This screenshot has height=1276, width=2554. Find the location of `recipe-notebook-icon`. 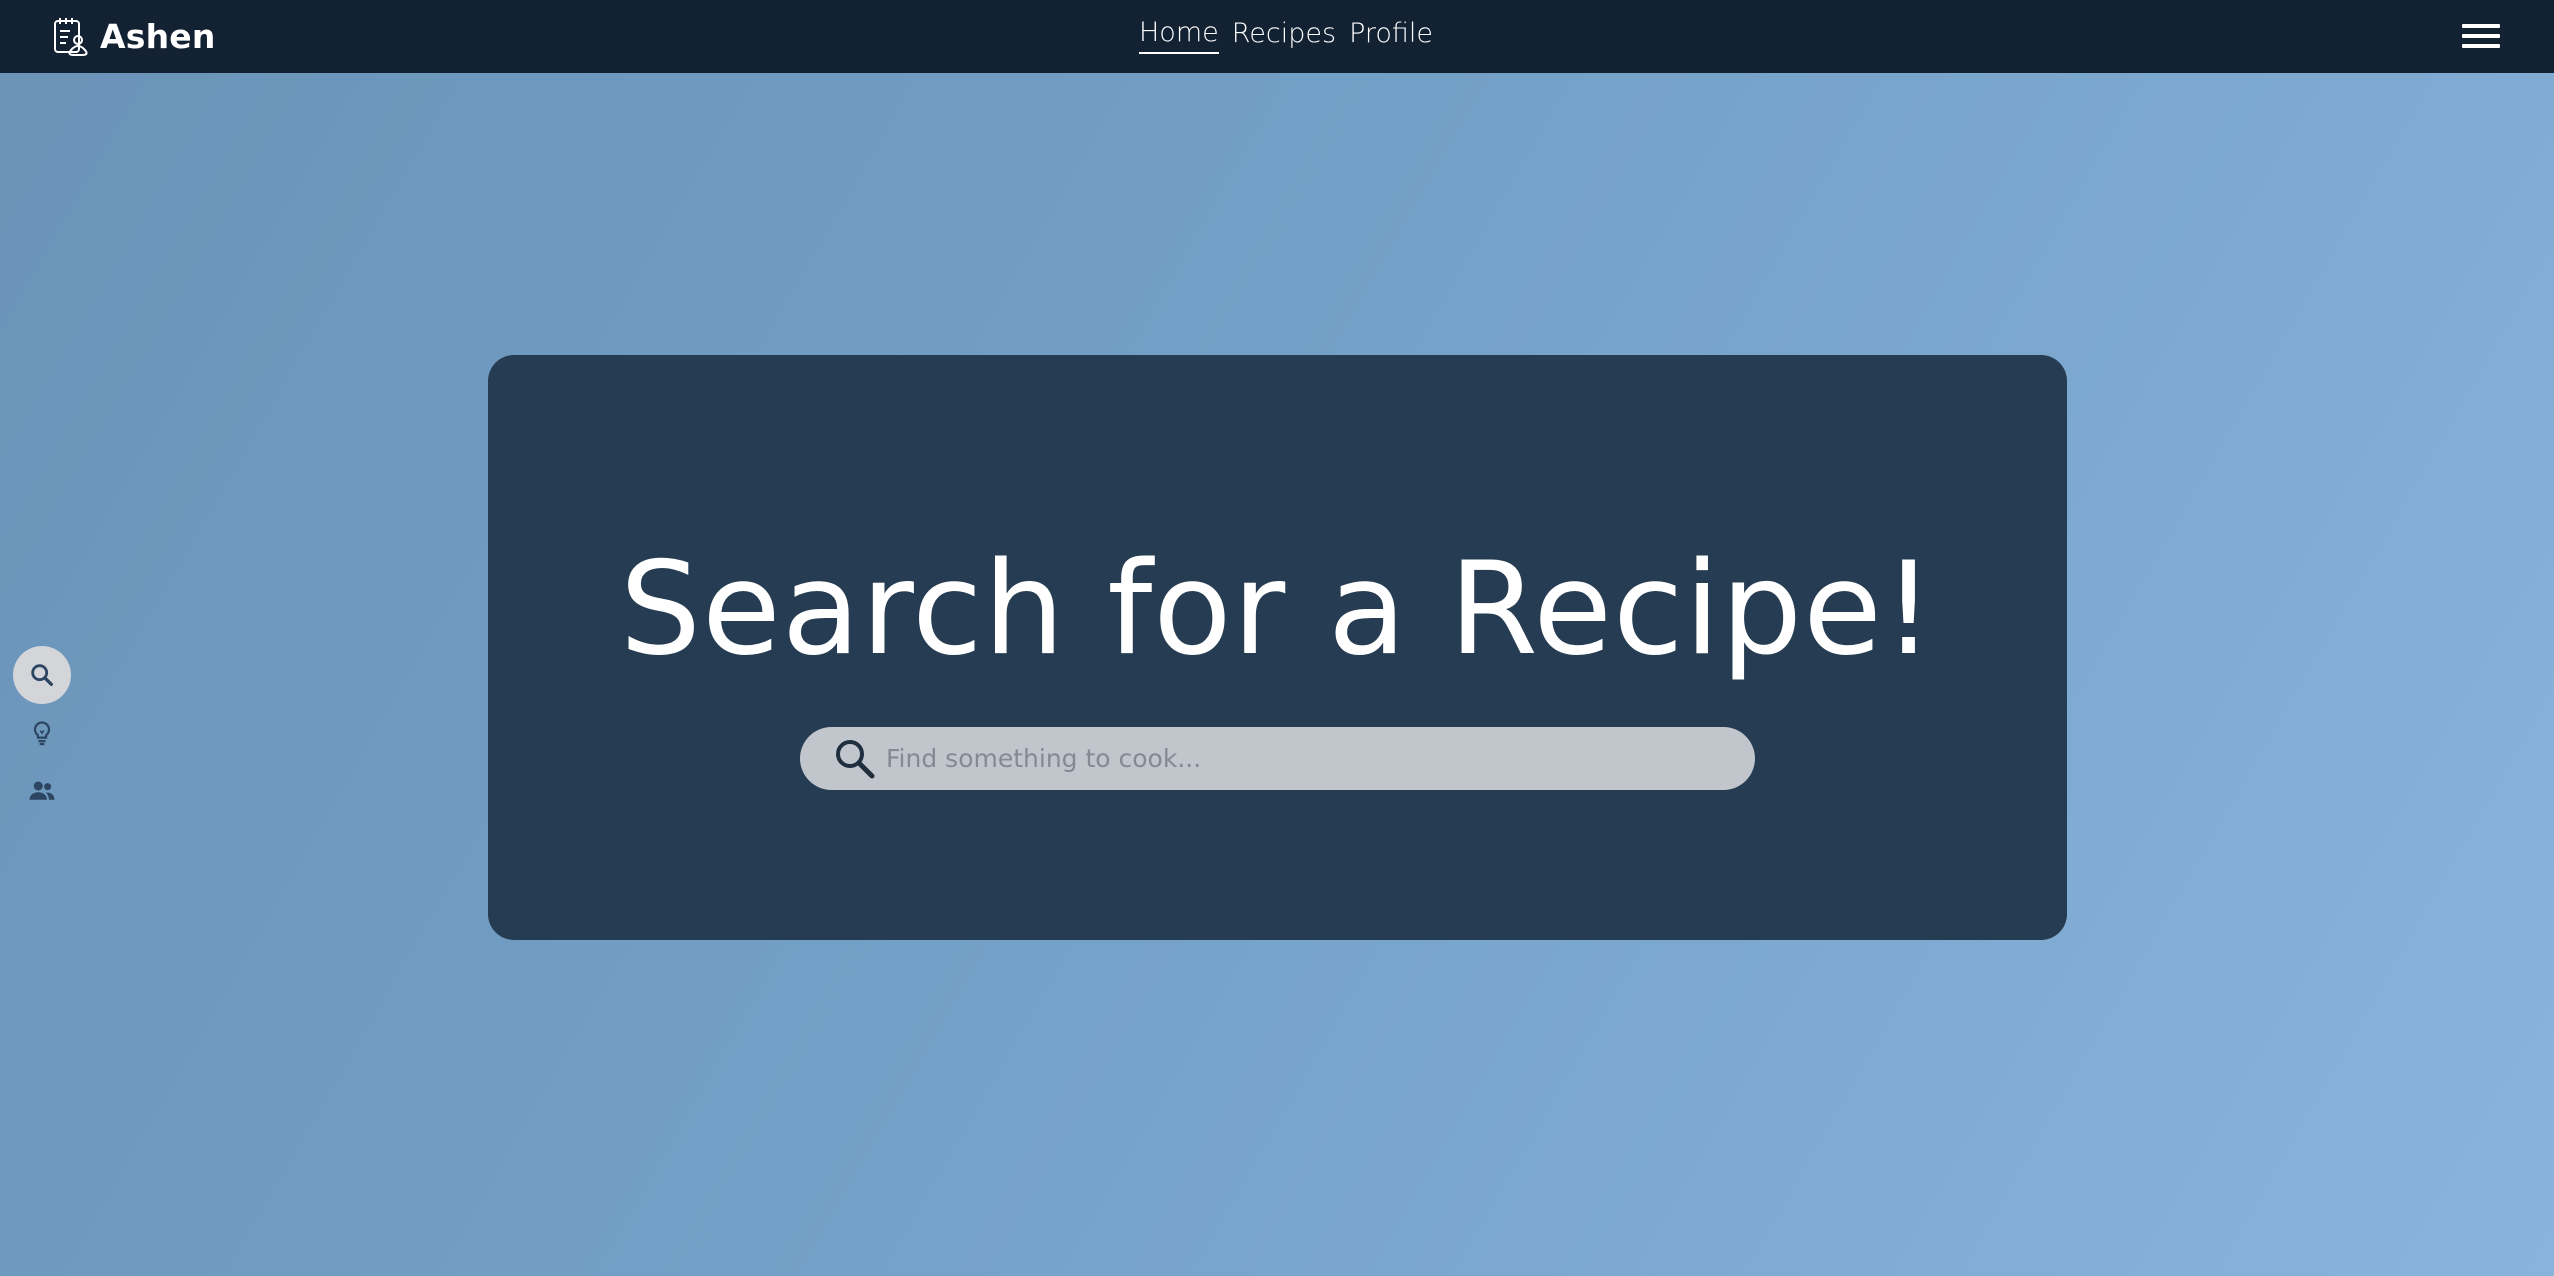

recipe-notebook-icon is located at coordinates (71, 37).